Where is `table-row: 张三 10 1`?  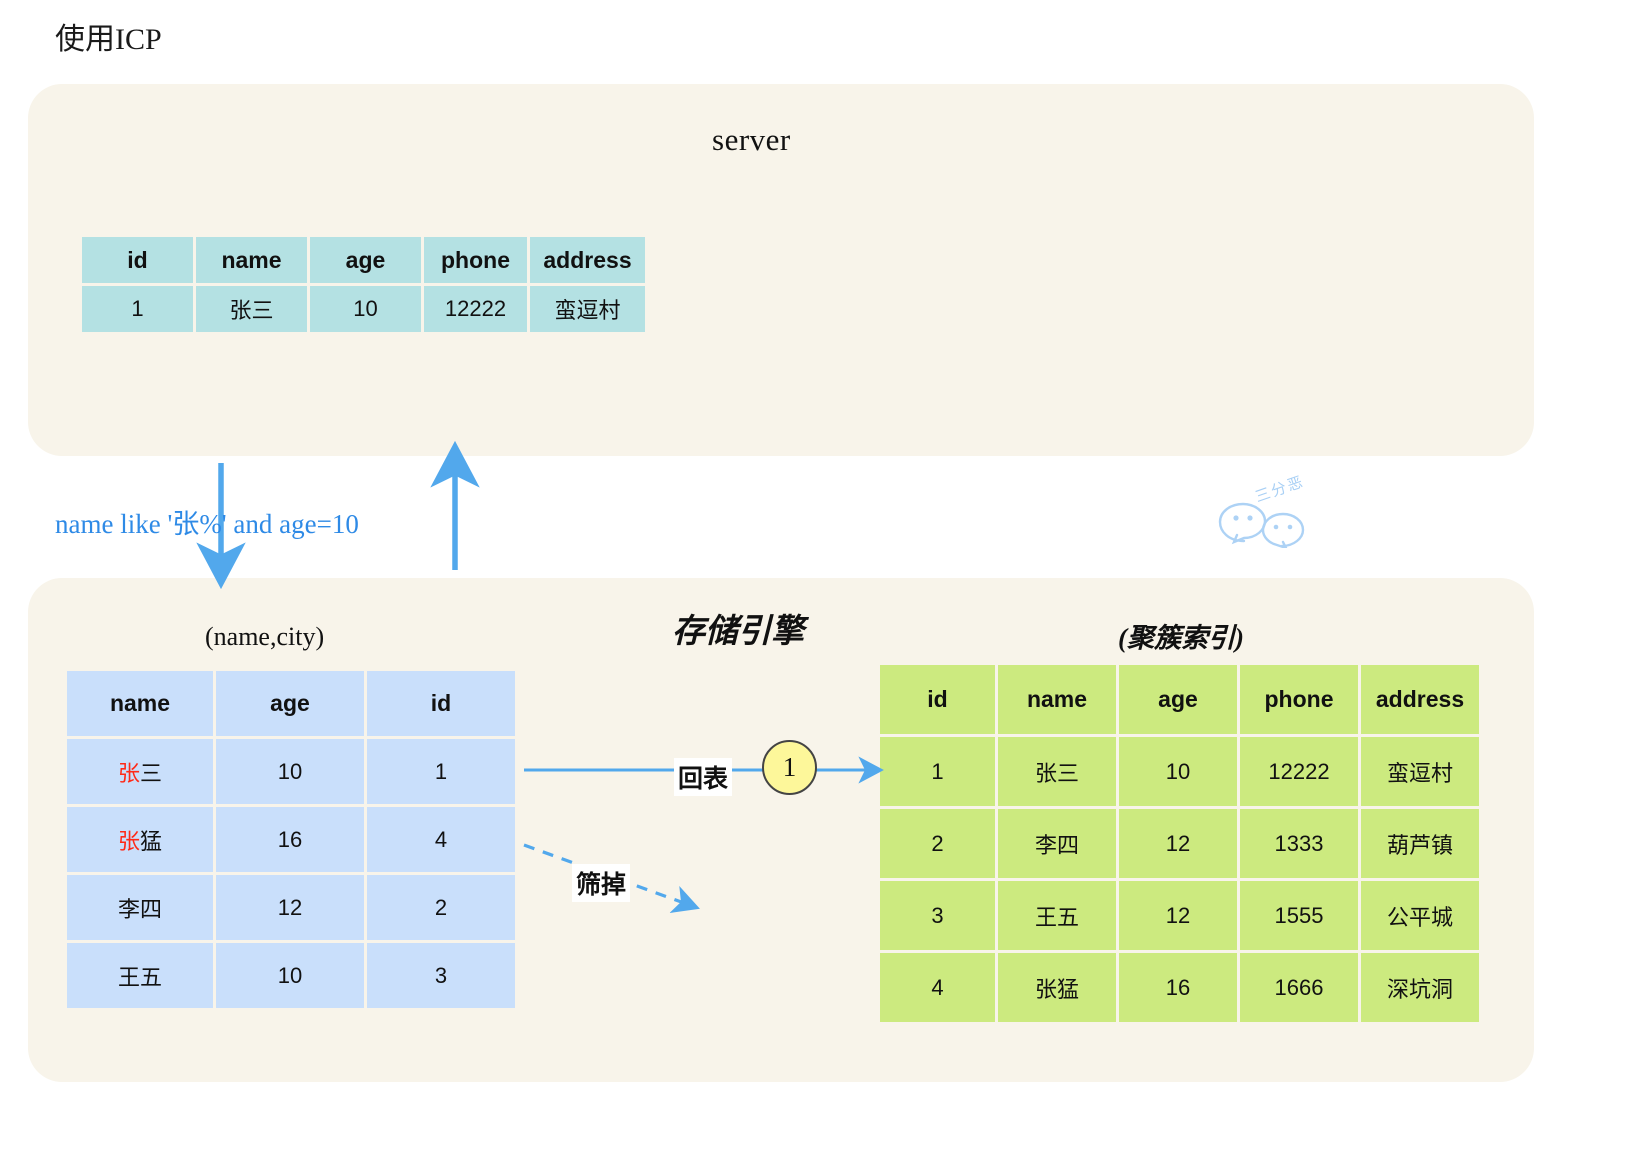 table-row: 张三 10 1 is located at coordinates (291, 771).